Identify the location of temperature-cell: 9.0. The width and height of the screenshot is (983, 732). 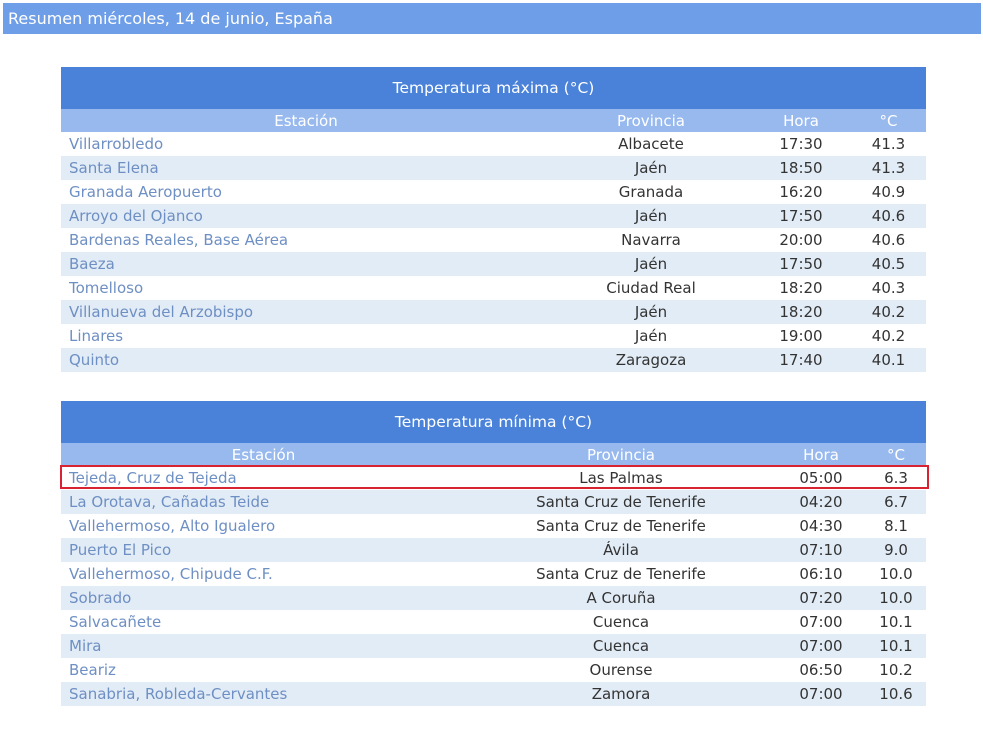
(896, 550).